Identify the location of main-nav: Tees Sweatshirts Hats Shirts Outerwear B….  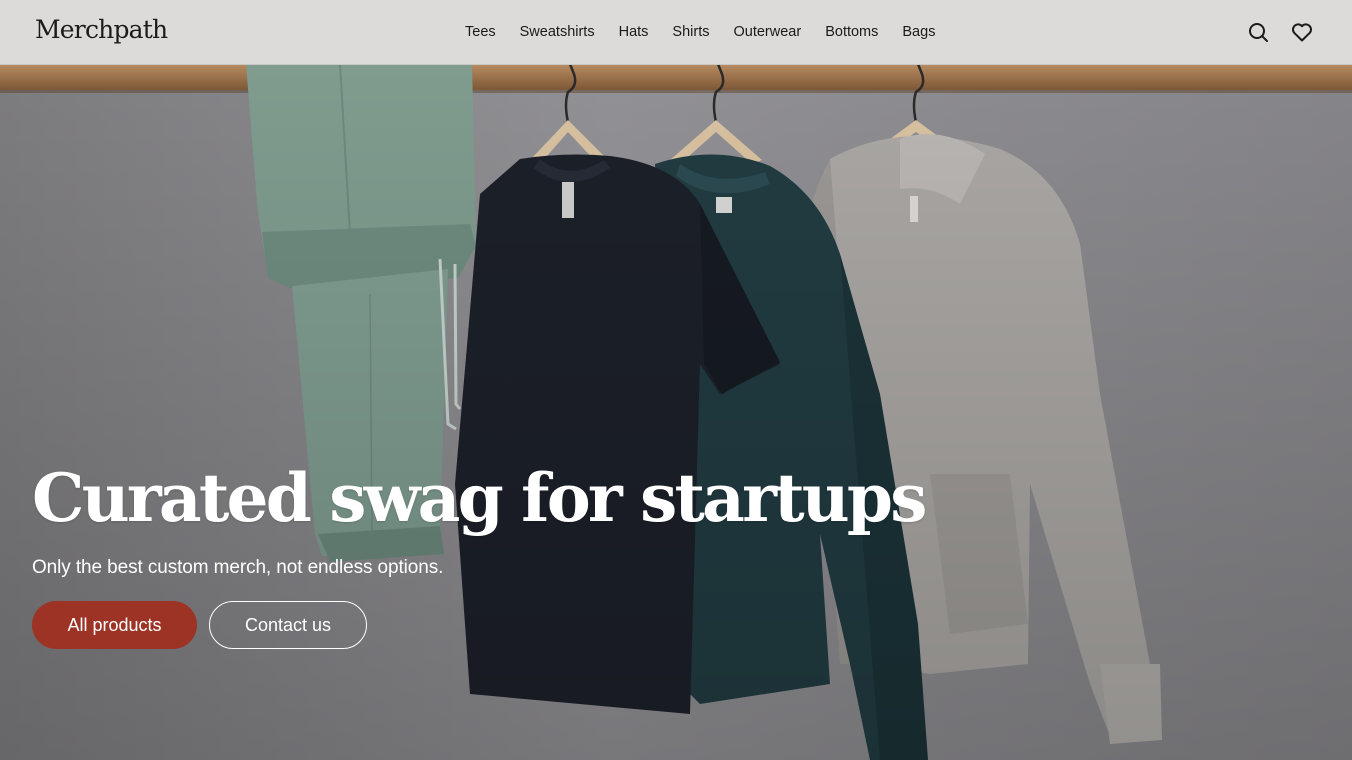
(700, 32).